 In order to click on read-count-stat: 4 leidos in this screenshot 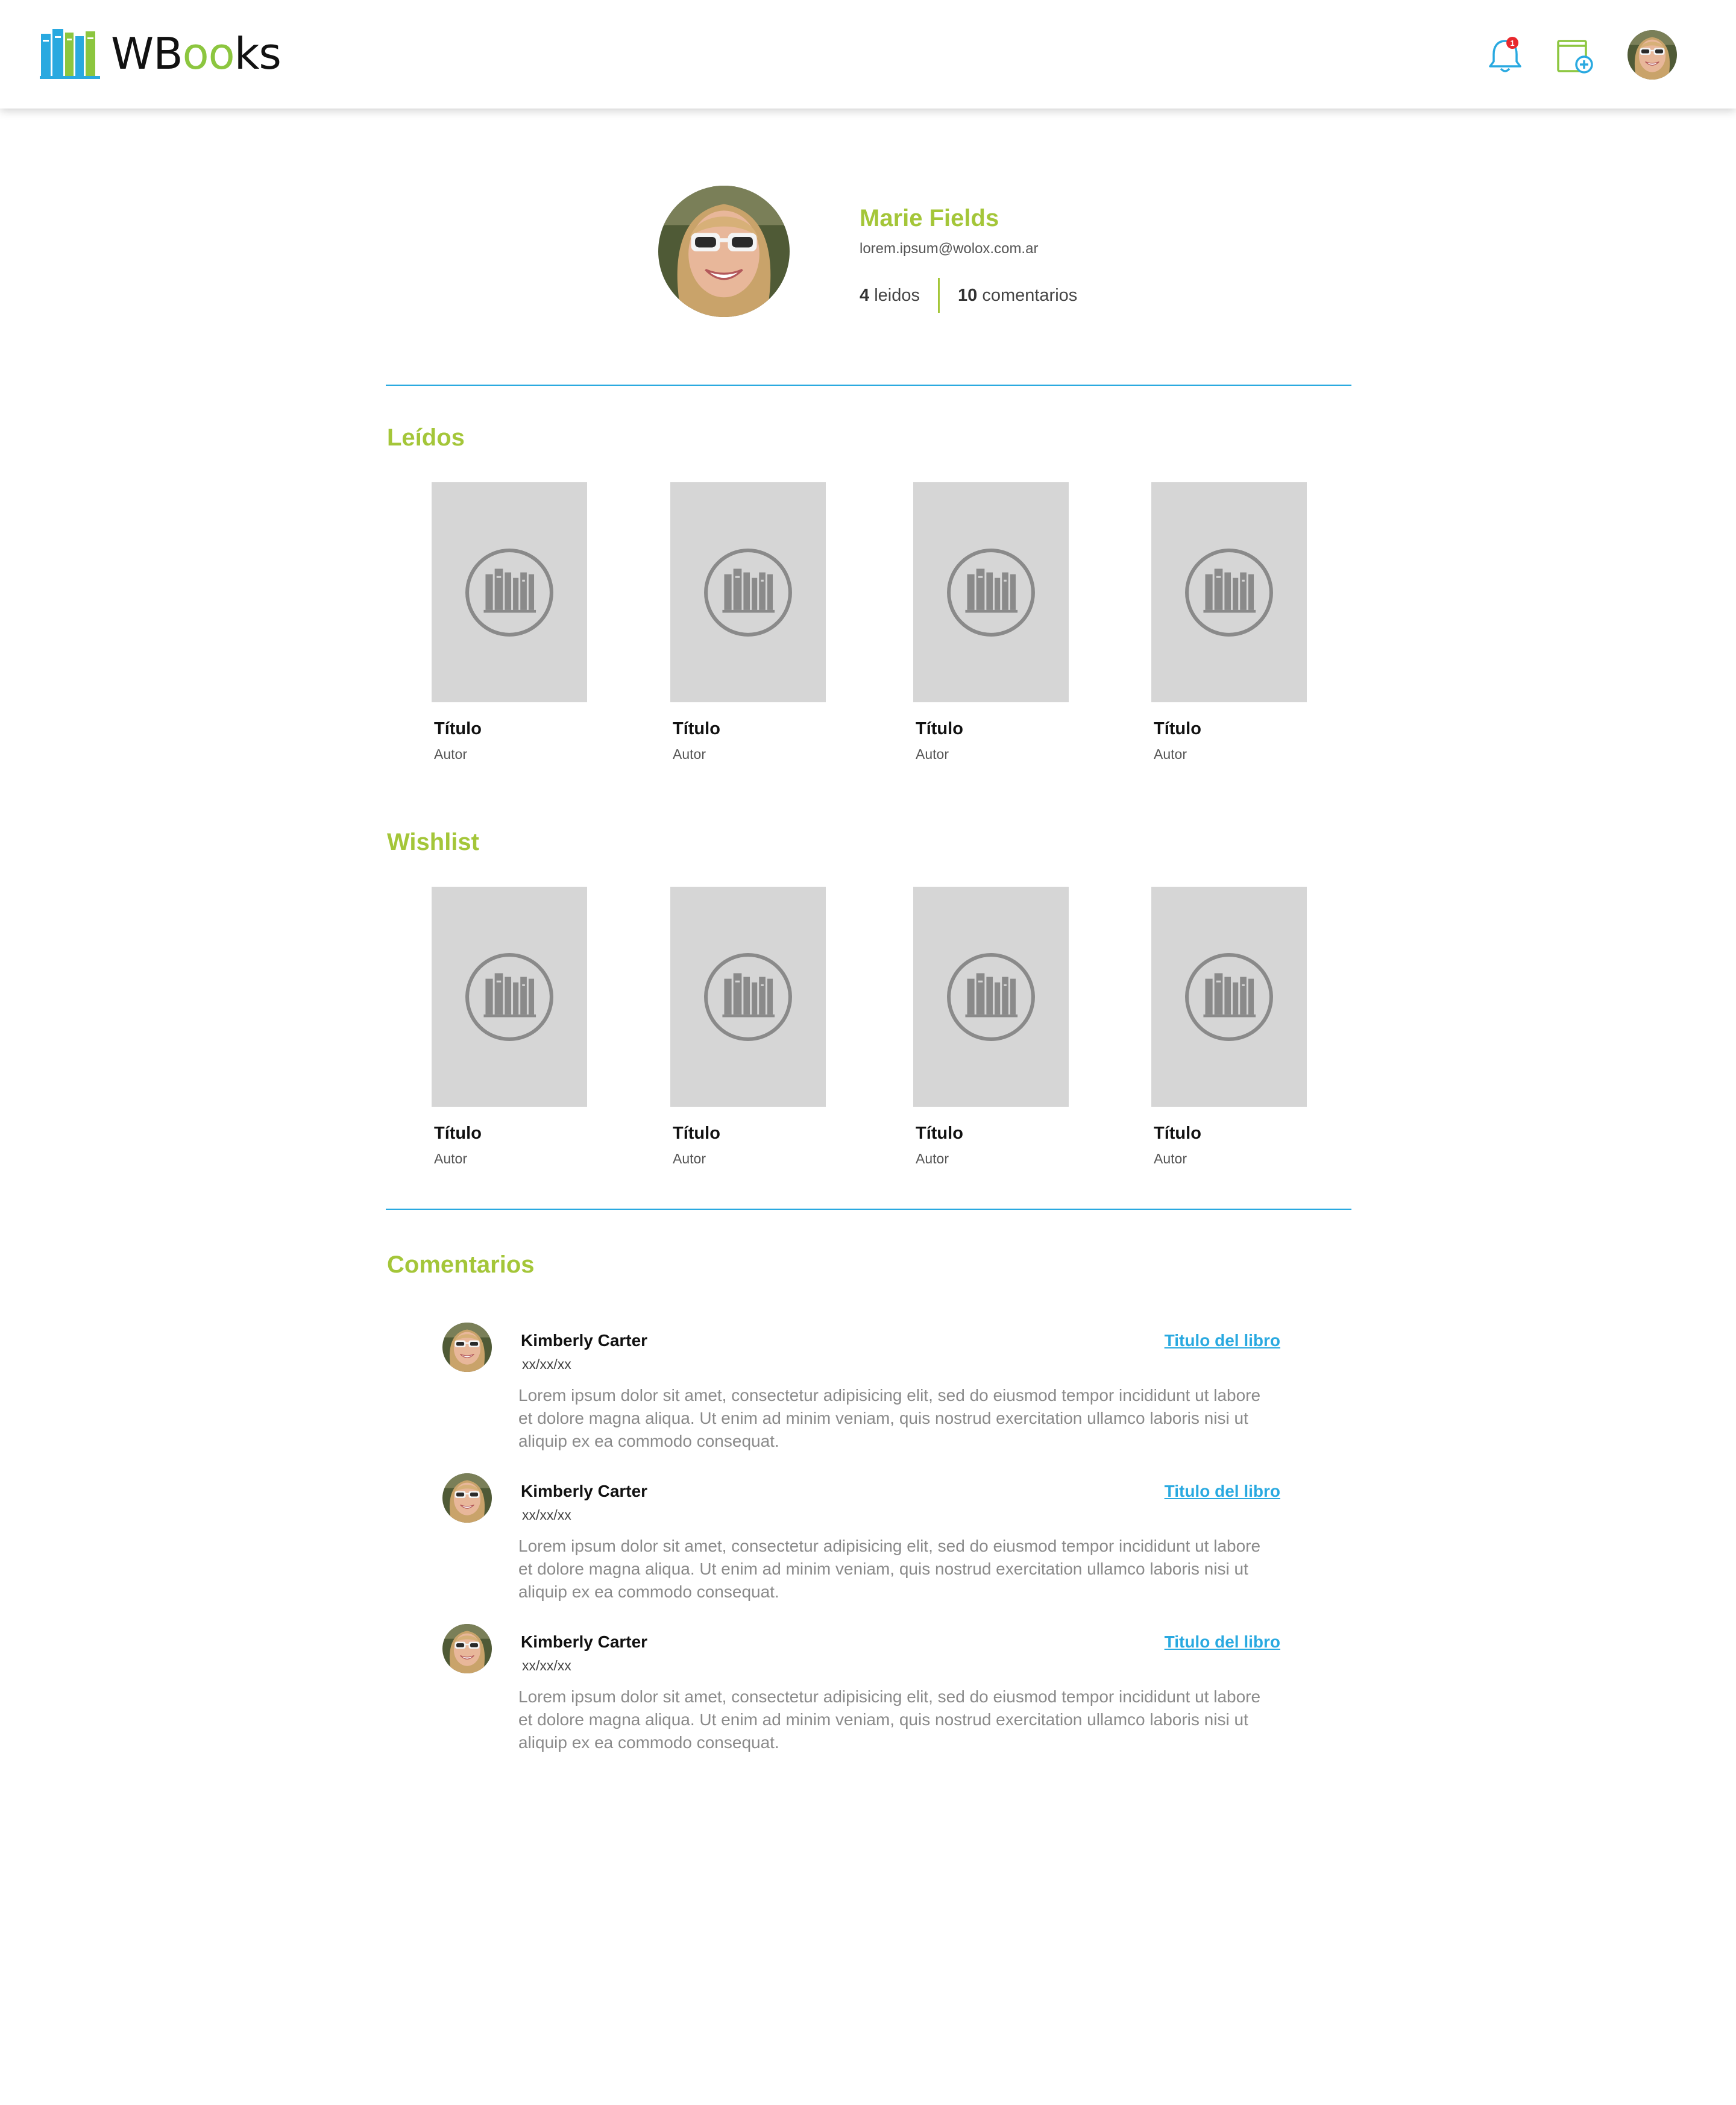, I will do `click(890, 296)`.